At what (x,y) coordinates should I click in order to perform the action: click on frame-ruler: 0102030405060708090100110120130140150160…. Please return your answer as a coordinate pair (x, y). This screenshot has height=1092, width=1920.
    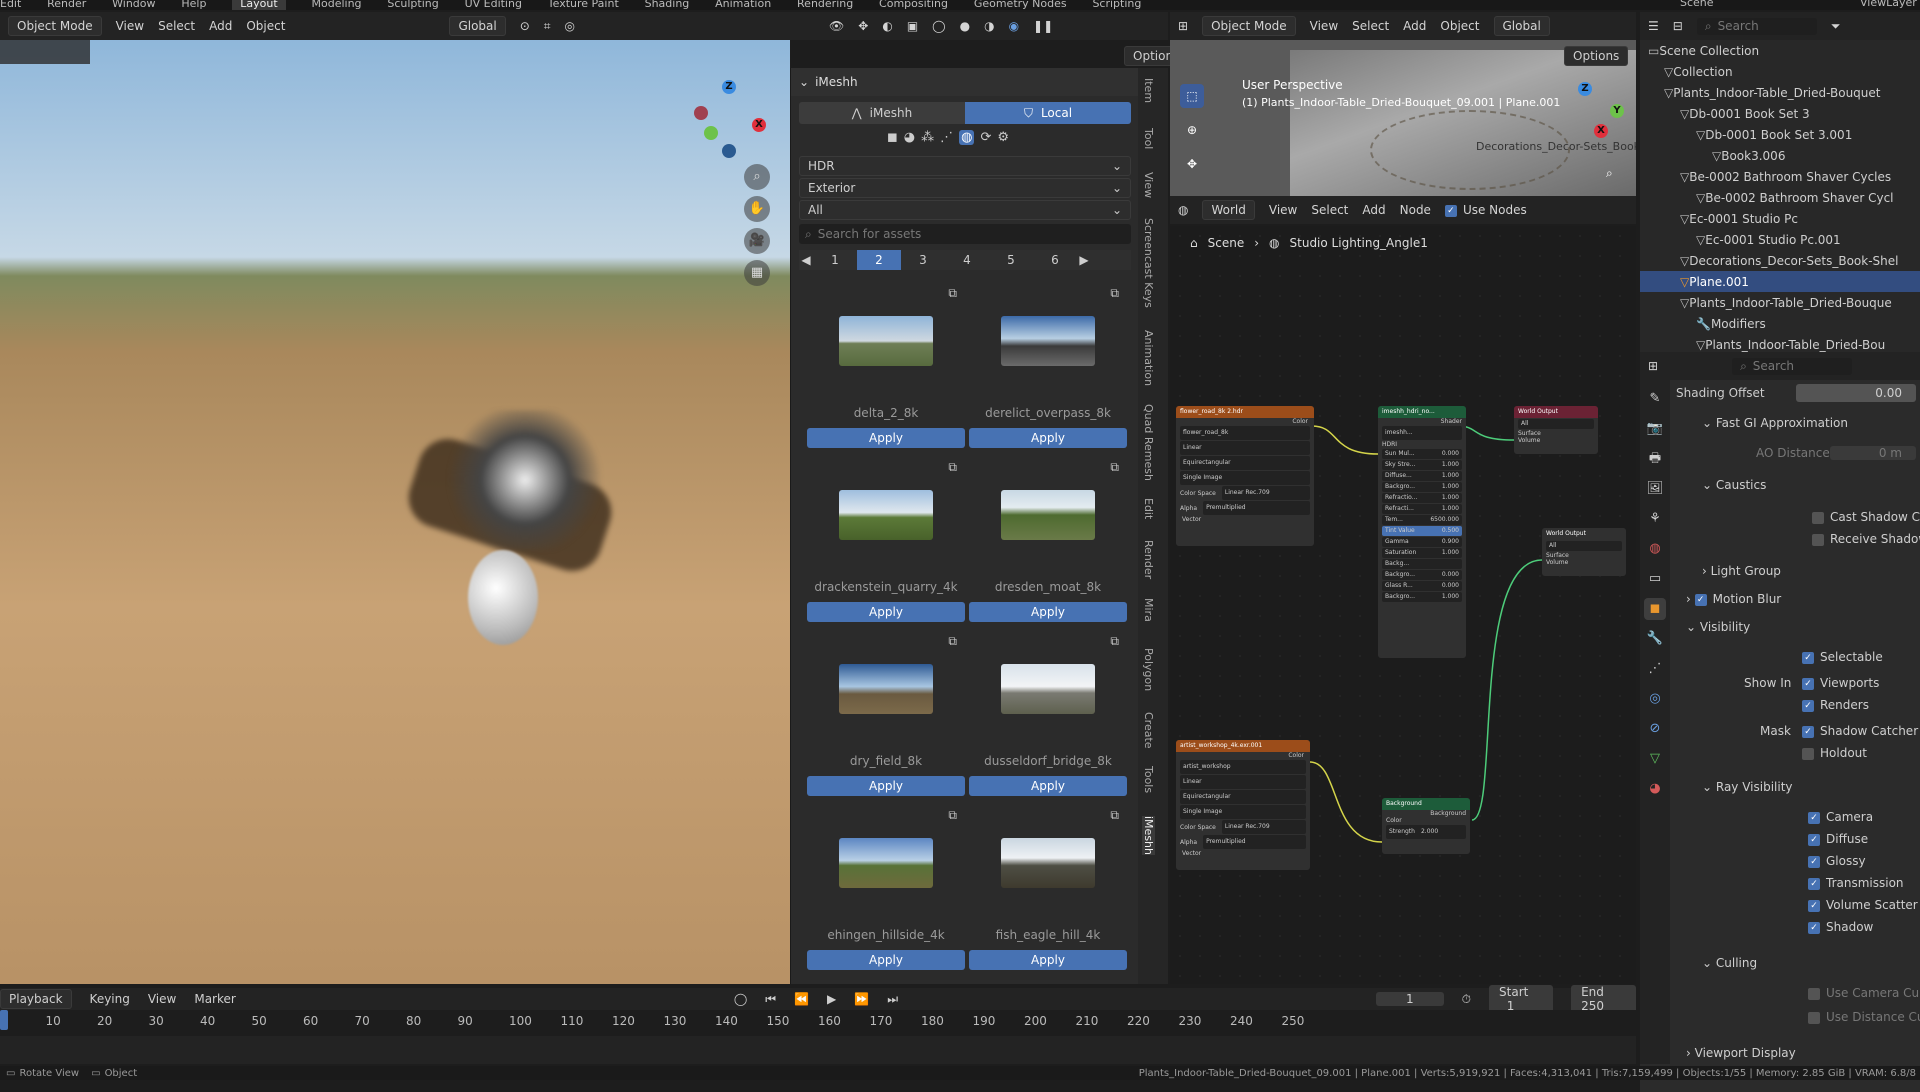
    Looking at the image, I should click on (818, 1023).